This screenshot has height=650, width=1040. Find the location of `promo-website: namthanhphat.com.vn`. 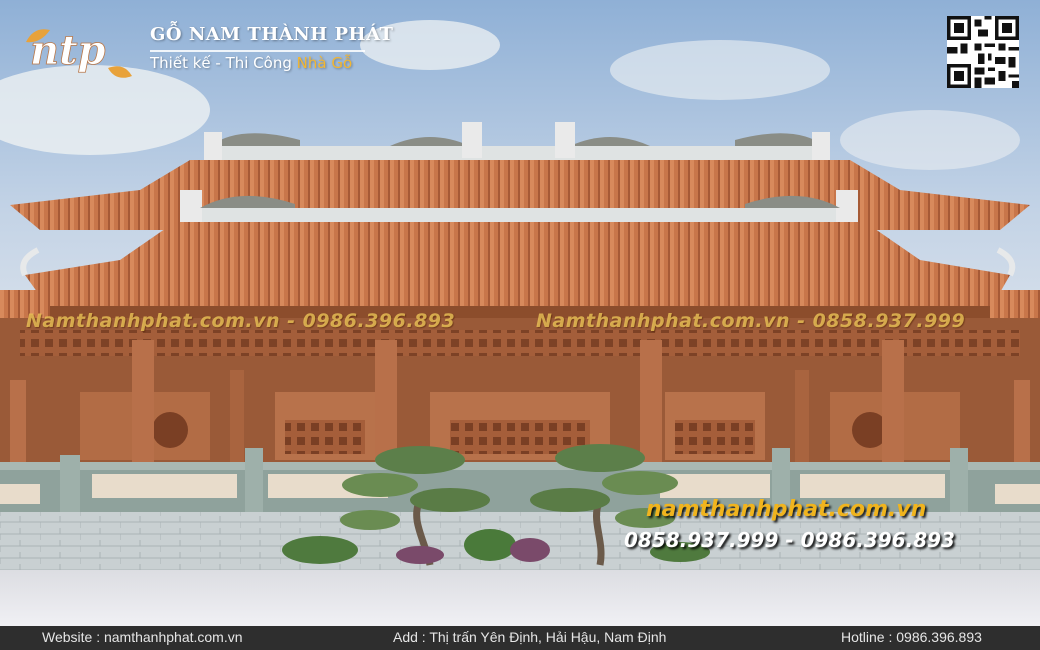

promo-website: namthanhphat.com.vn is located at coordinates (786, 509).